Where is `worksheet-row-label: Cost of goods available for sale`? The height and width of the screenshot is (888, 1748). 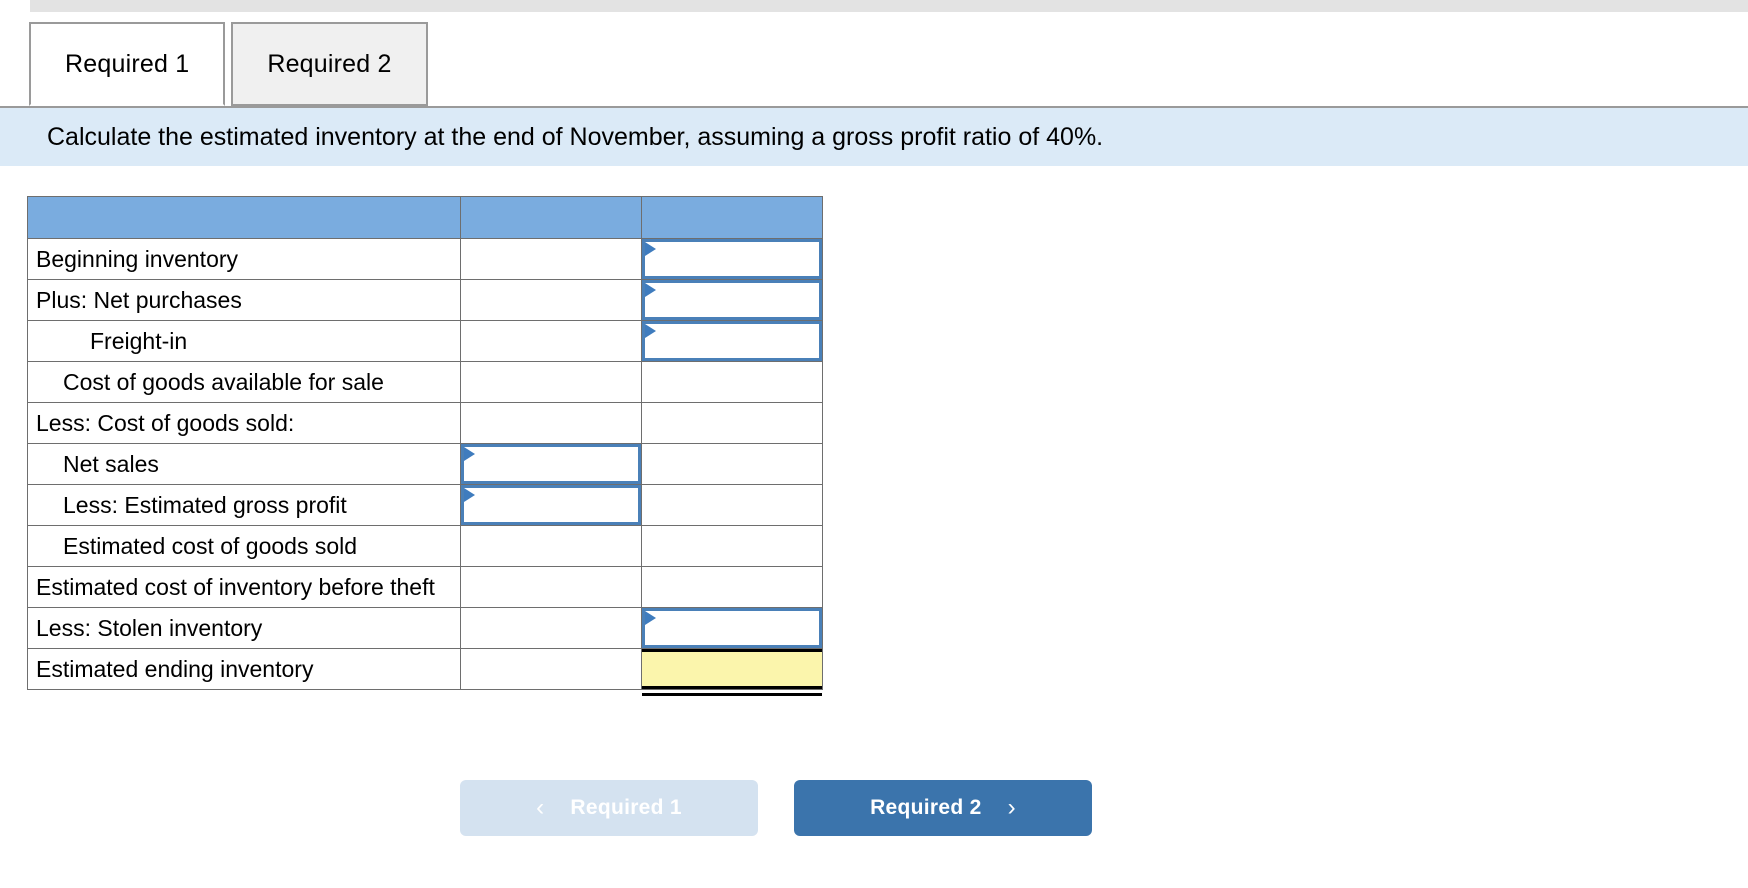 worksheet-row-label: Cost of goods available for sale is located at coordinates (223, 381).